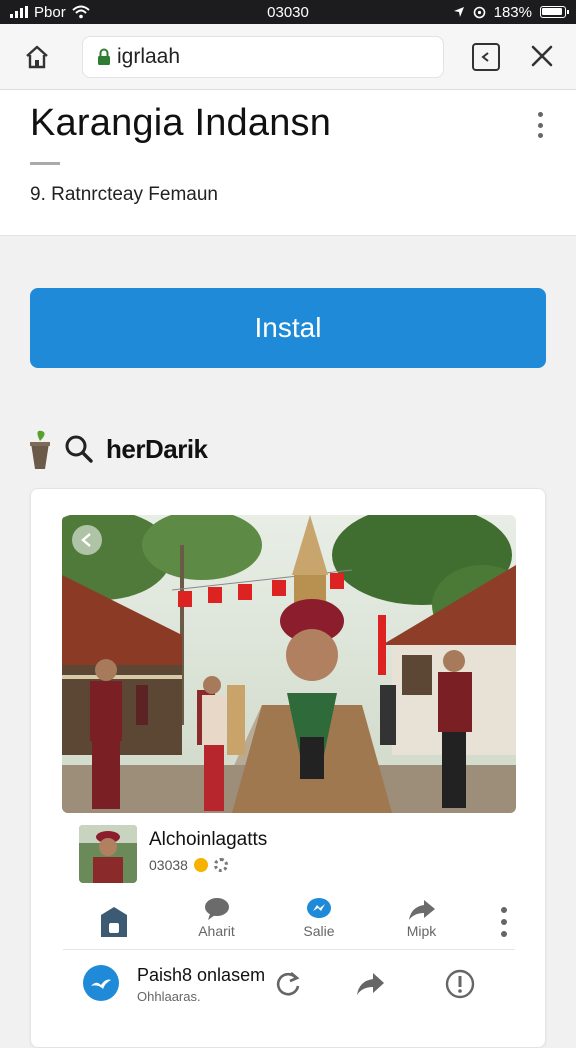 This screenshot has height=1048, width=576. Describe the element at coordinates (540, 114) in the screenshot. I see `more-dot-icon` at that location.